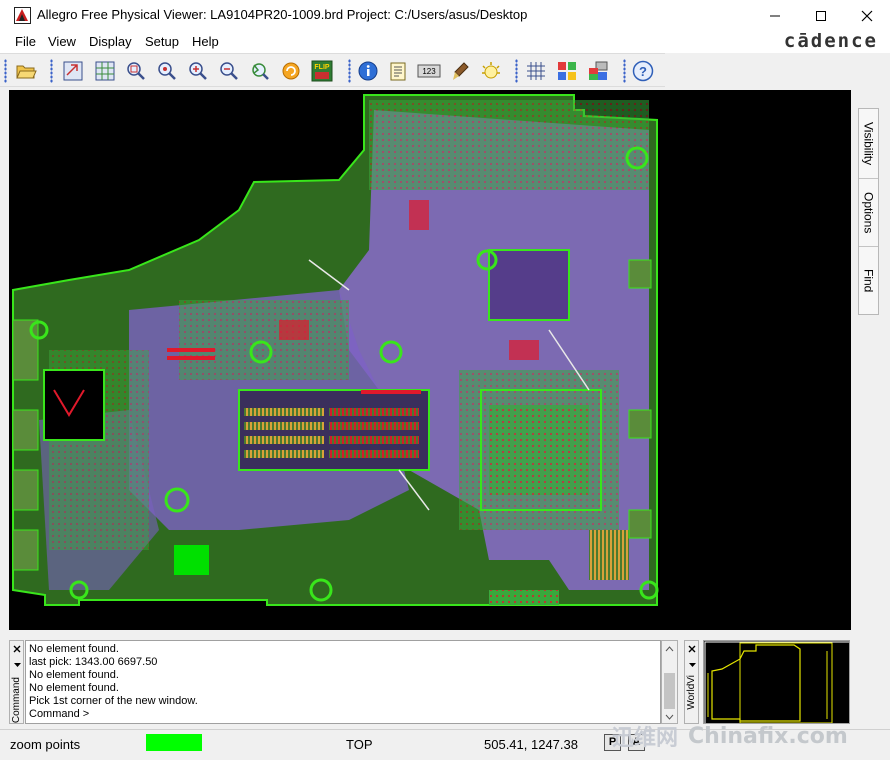 This screenshot has height=760, width=890. What do you see at coordinates (16, 700) in the screenshot?
I see `command-window-label: Command` at bounding box center [16, 700].